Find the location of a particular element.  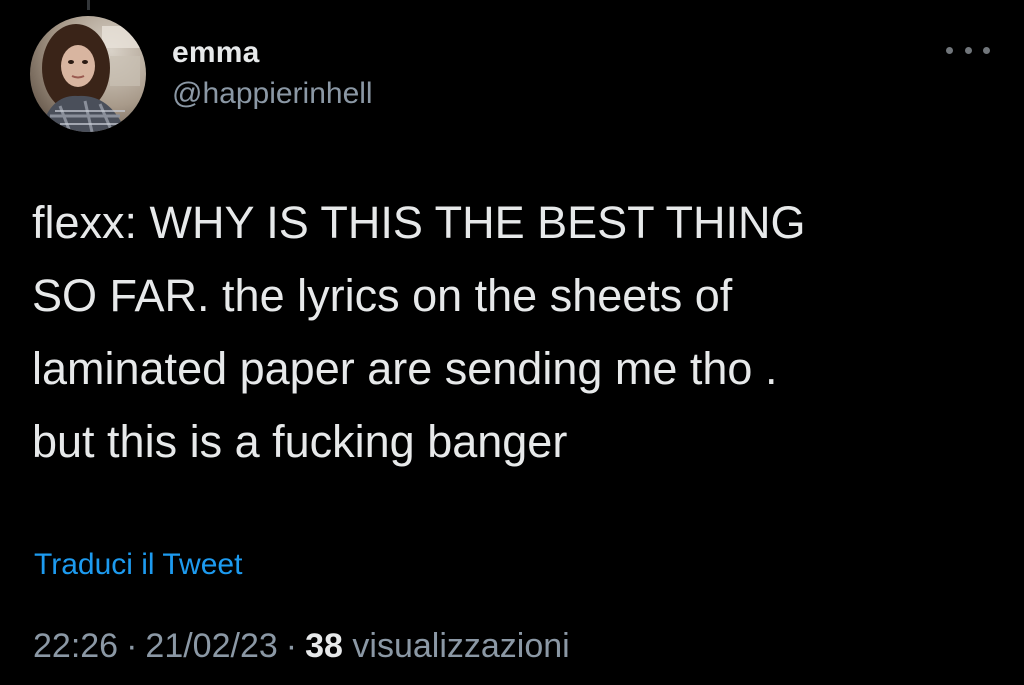

views-count: 38 is located at coordinates (324, 646).